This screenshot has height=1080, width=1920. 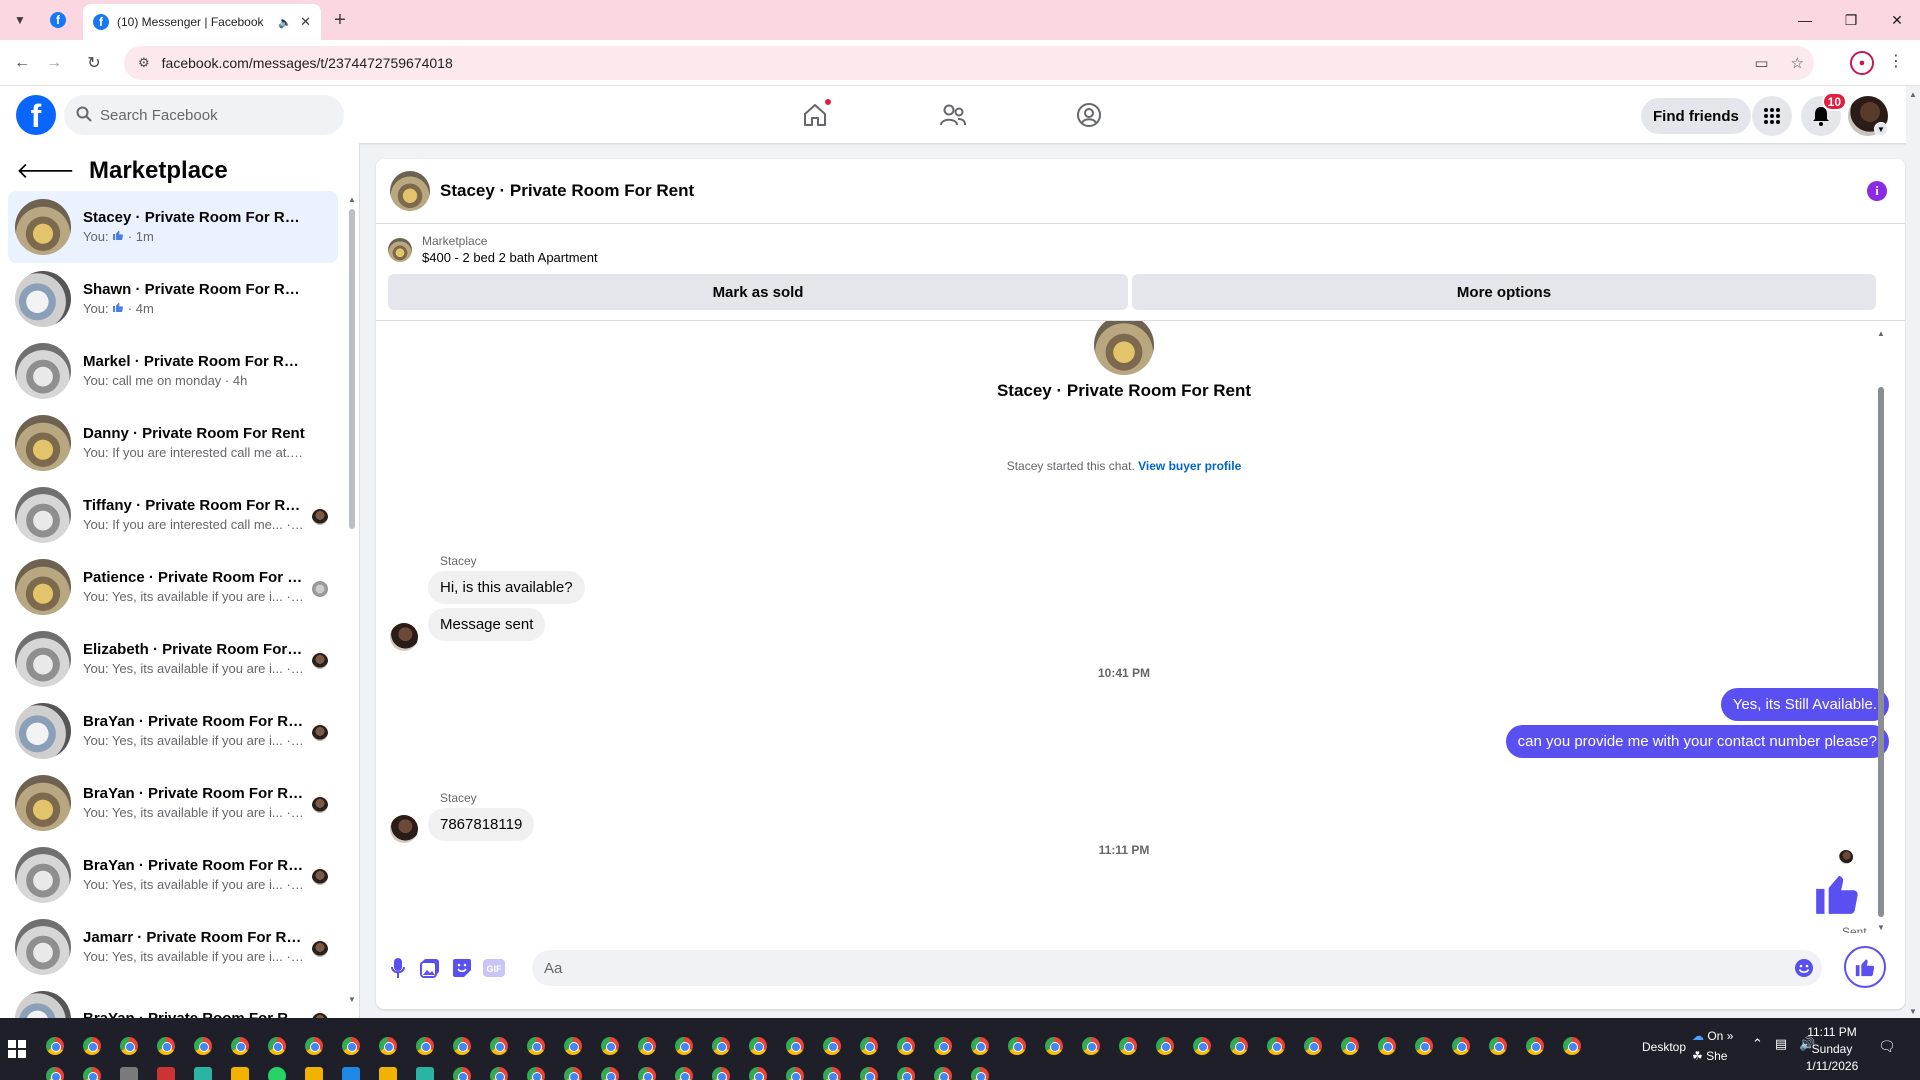 What do you see at coordinates (1832, 1049) in the screenshot?
I see `system-clock: 11:11 PM Sunday 1/11/2026` at bounding box center [1832, 1049].